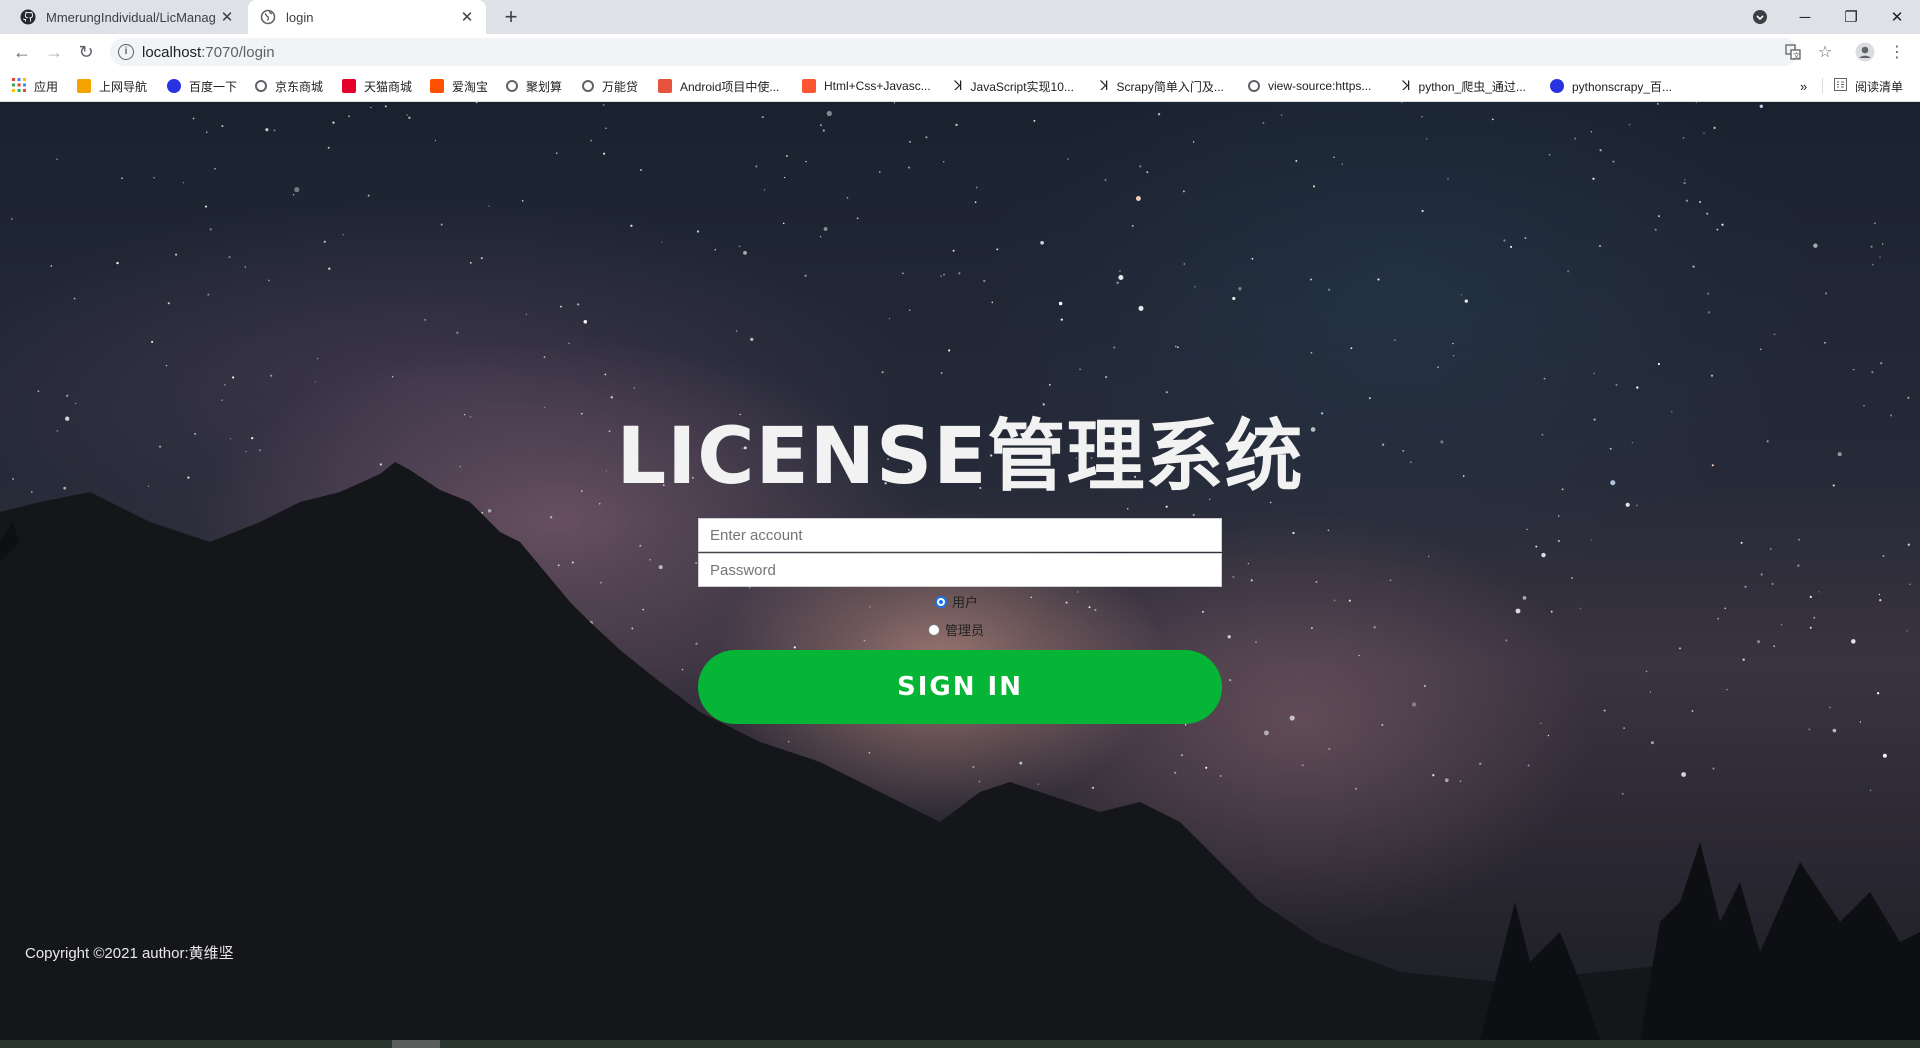 This screenshot has width=1920, height=1048. What do you see at coordinates (367, 17) in the screenshot?
I see `tab-login: login ✕` at bounding box center [367, 17].